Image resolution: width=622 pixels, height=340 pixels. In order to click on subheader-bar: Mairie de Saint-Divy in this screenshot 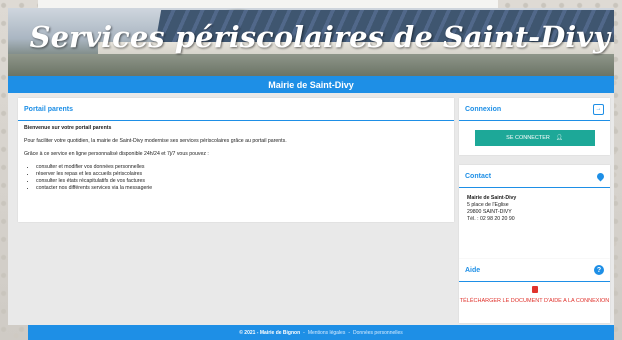, I will do `click(311, 84)`.